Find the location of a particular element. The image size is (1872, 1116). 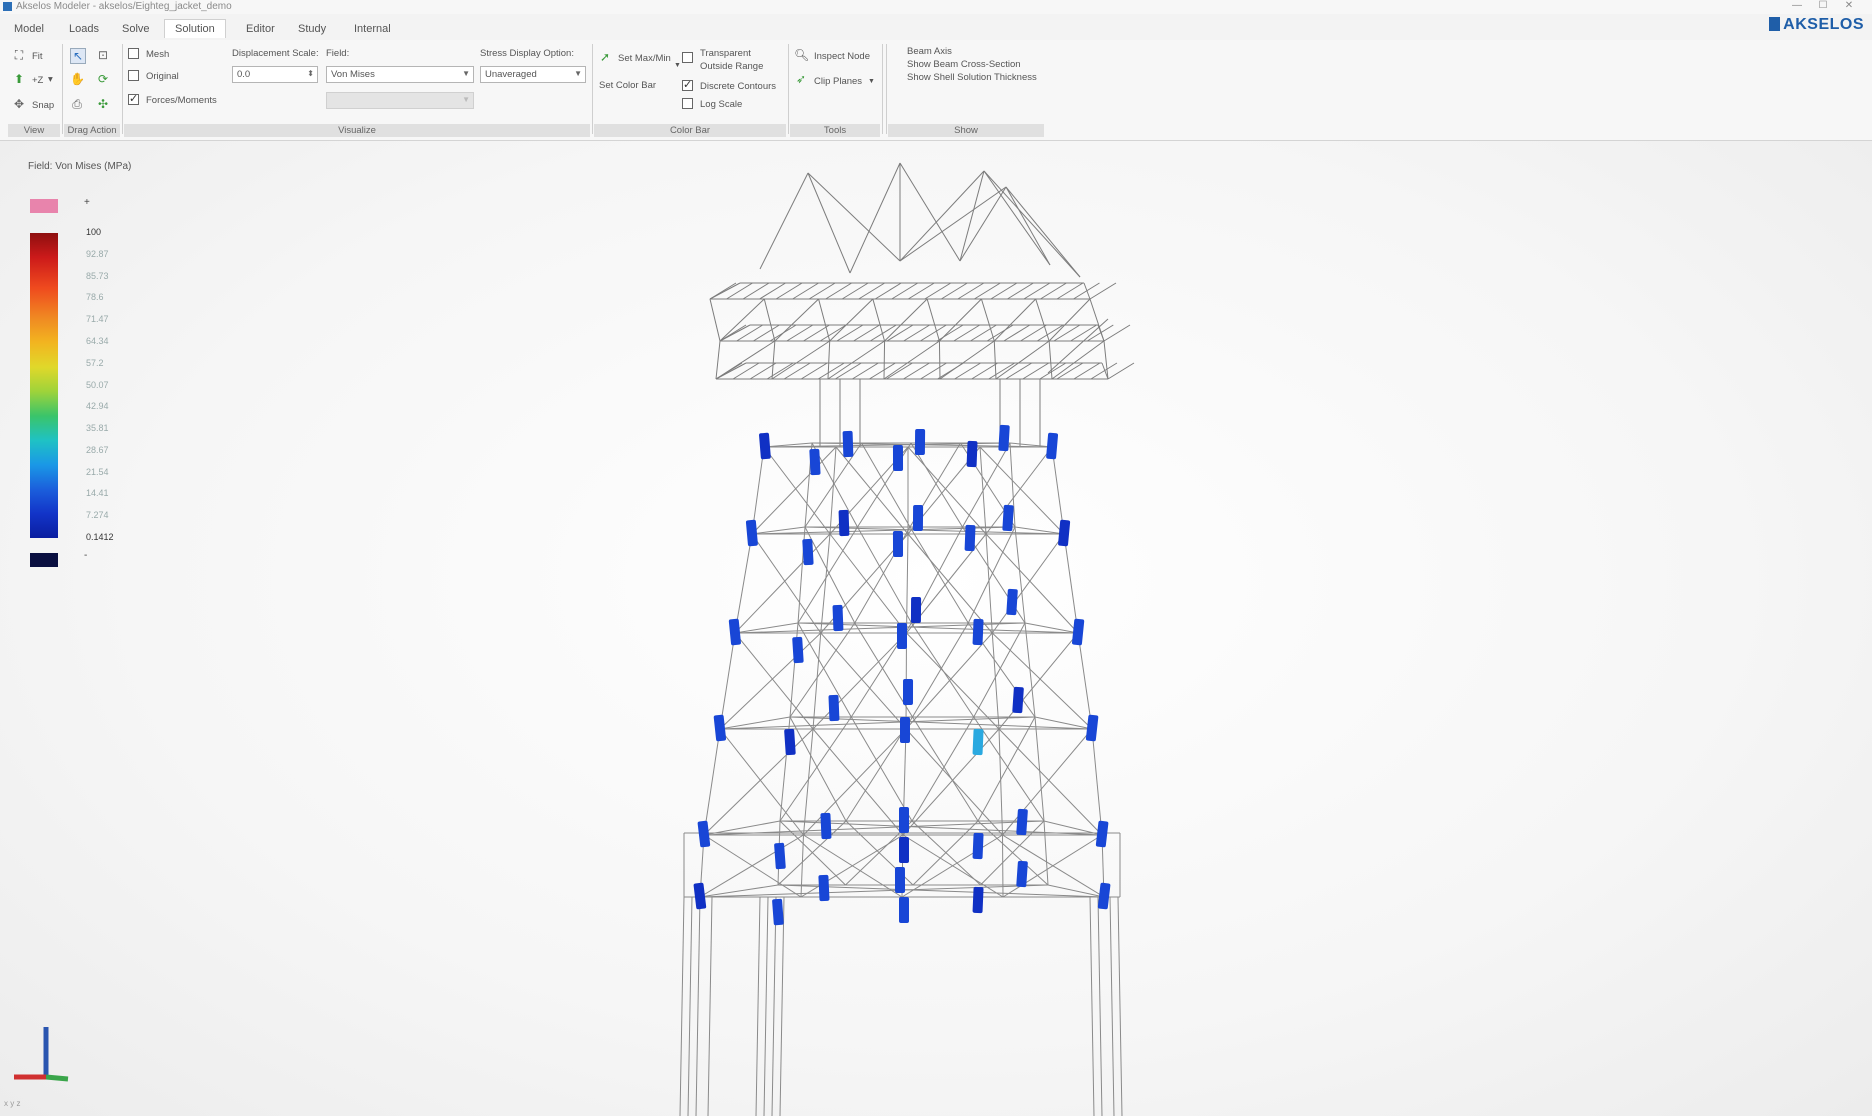

tab-solve: Solve is located at coordinates (136, 29).